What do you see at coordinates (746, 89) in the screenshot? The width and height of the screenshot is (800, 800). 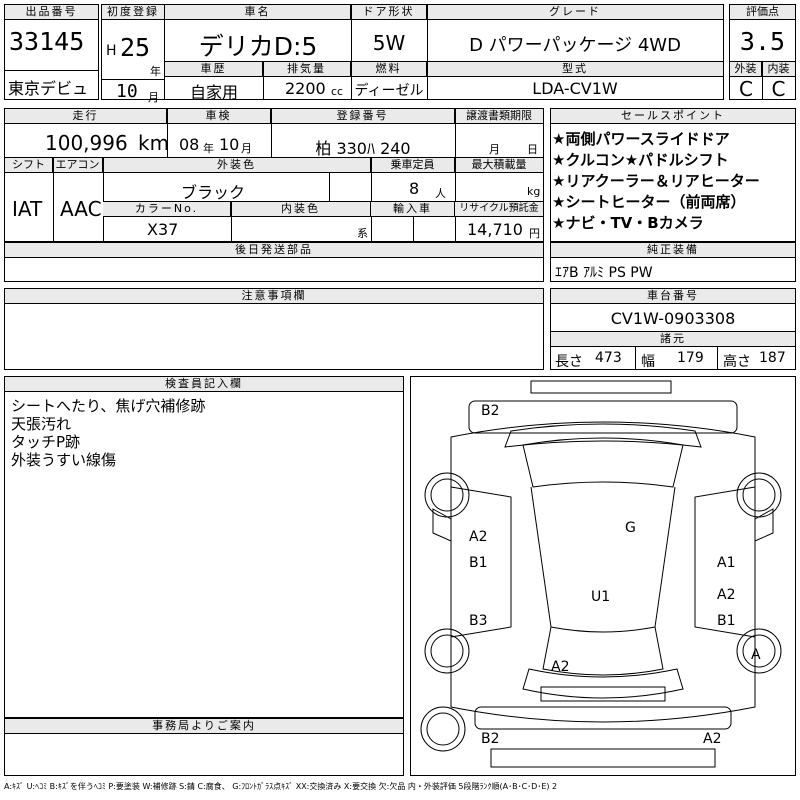 I see `exterior-score: C` at bounding box center [746, 89].